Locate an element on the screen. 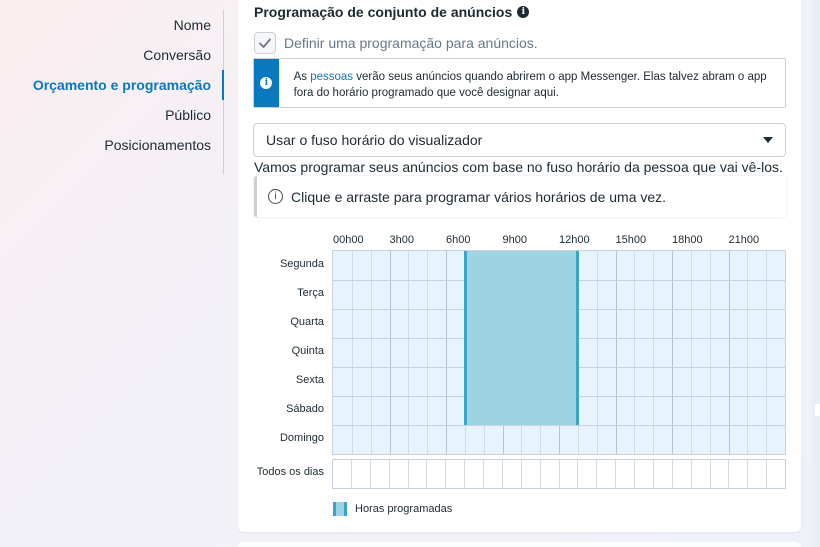 The image size is (820, 547). checkmark-icon is located at coordinates (265, 43).